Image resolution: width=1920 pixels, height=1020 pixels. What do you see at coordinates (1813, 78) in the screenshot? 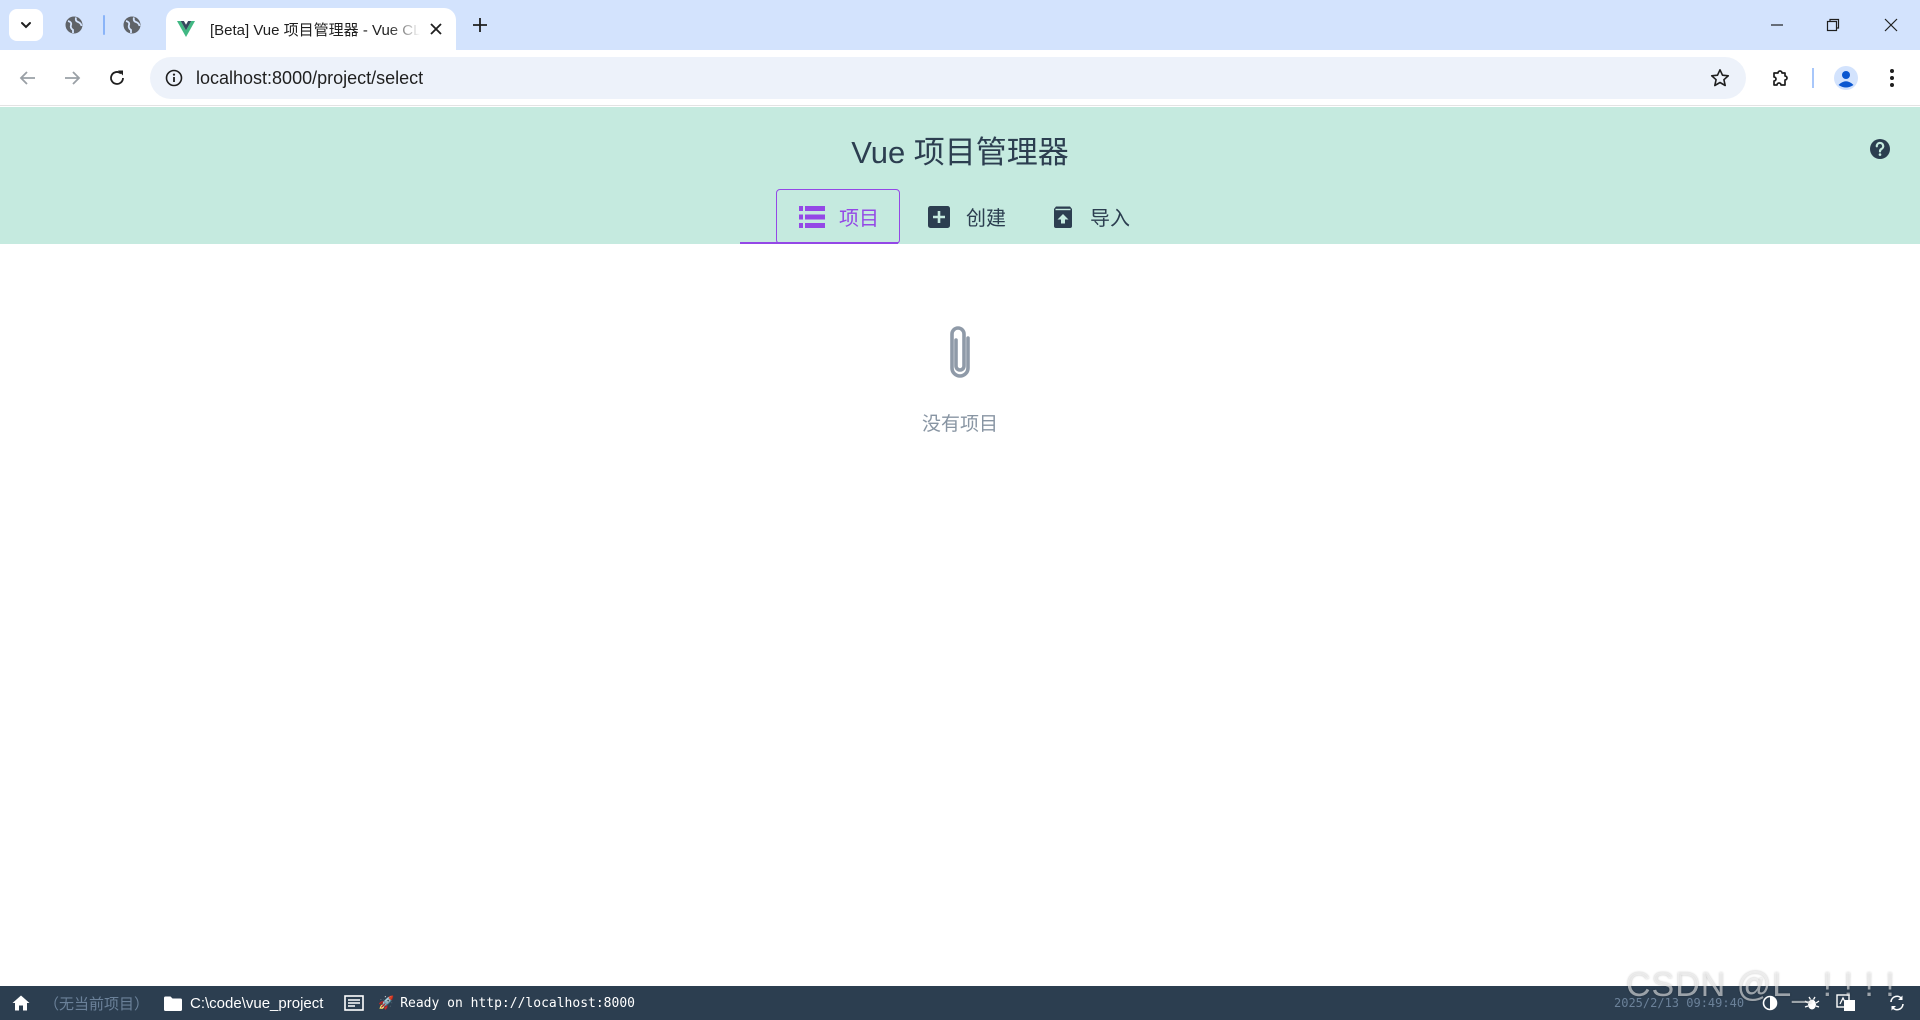
I see `toolbar-separator` at bounding box center [1813, 78].